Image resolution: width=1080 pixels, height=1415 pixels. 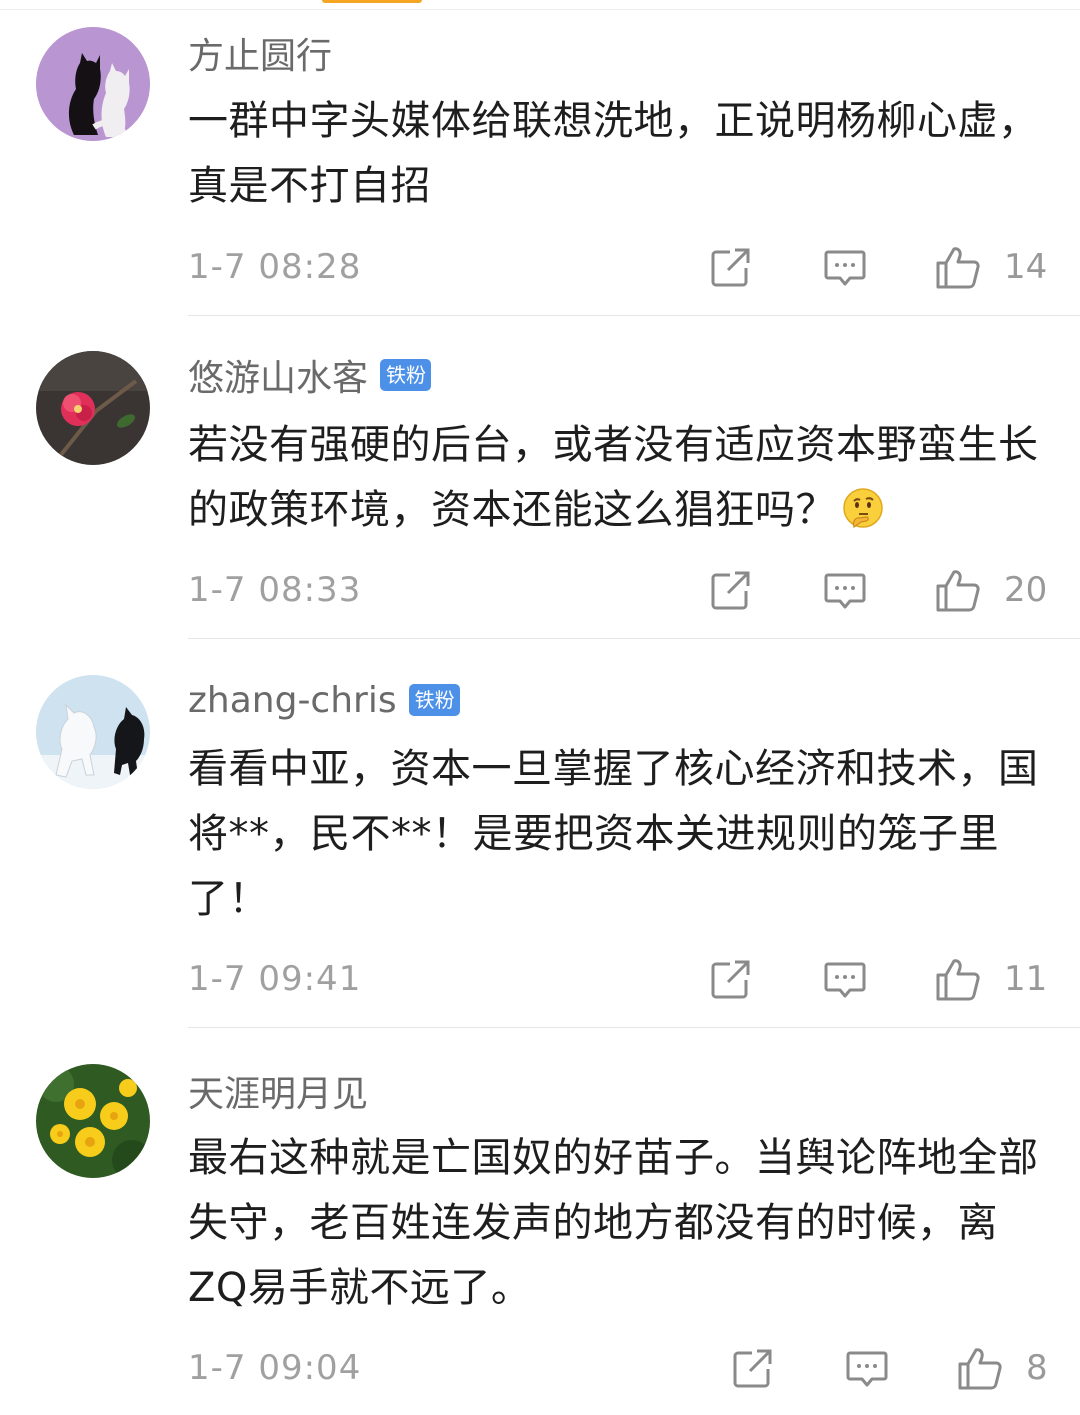 I want to click on username: 天涯明月见, so click(x=278, y=1091).